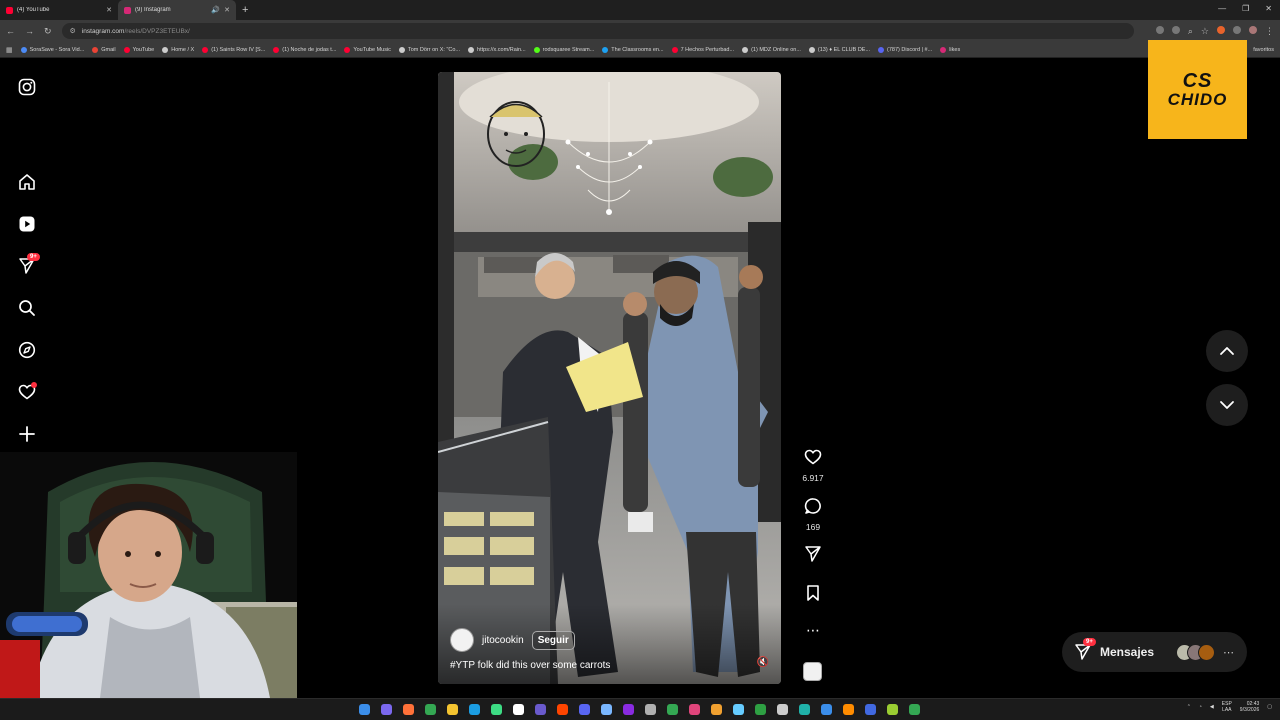  I want to click on tab-youtube: (4) YouTube ✕, so click(59, 10).